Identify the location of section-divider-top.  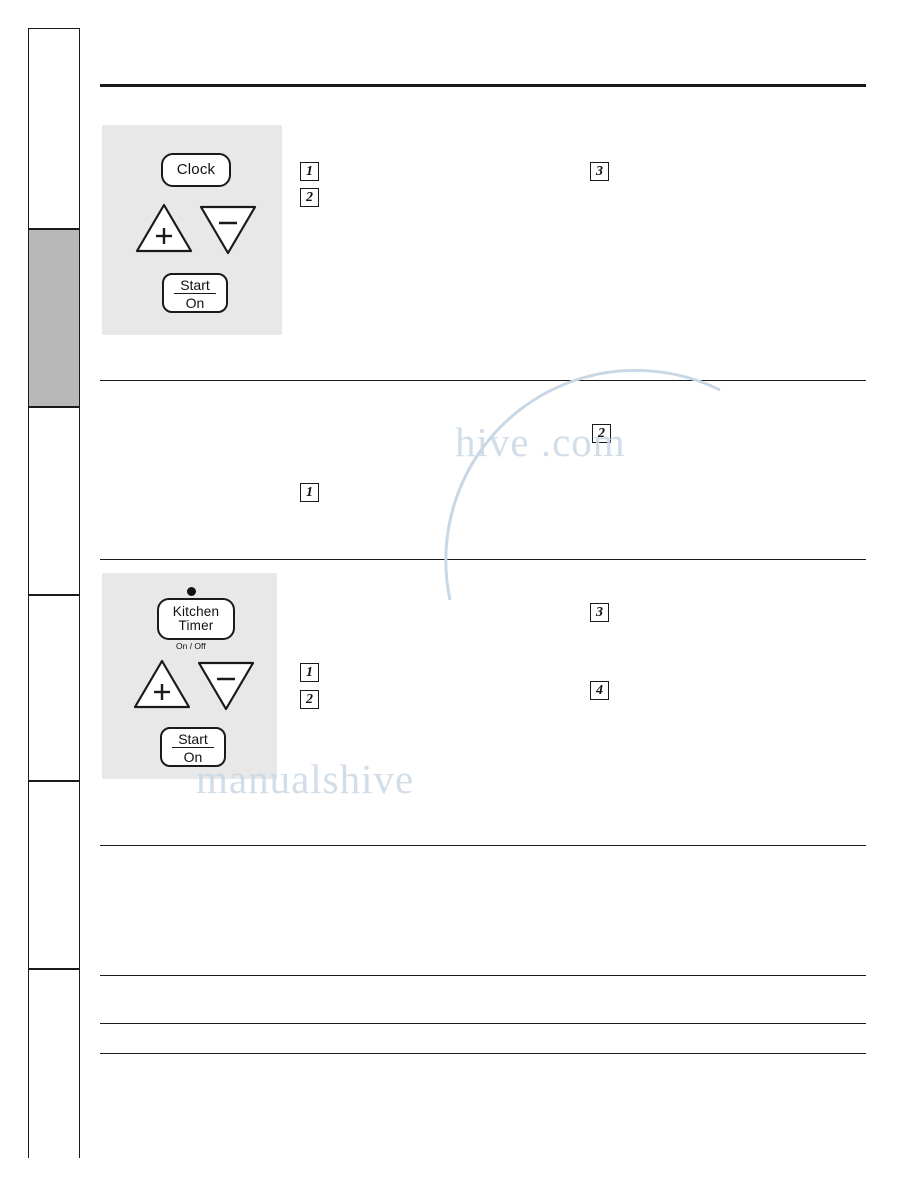
(483, 85).